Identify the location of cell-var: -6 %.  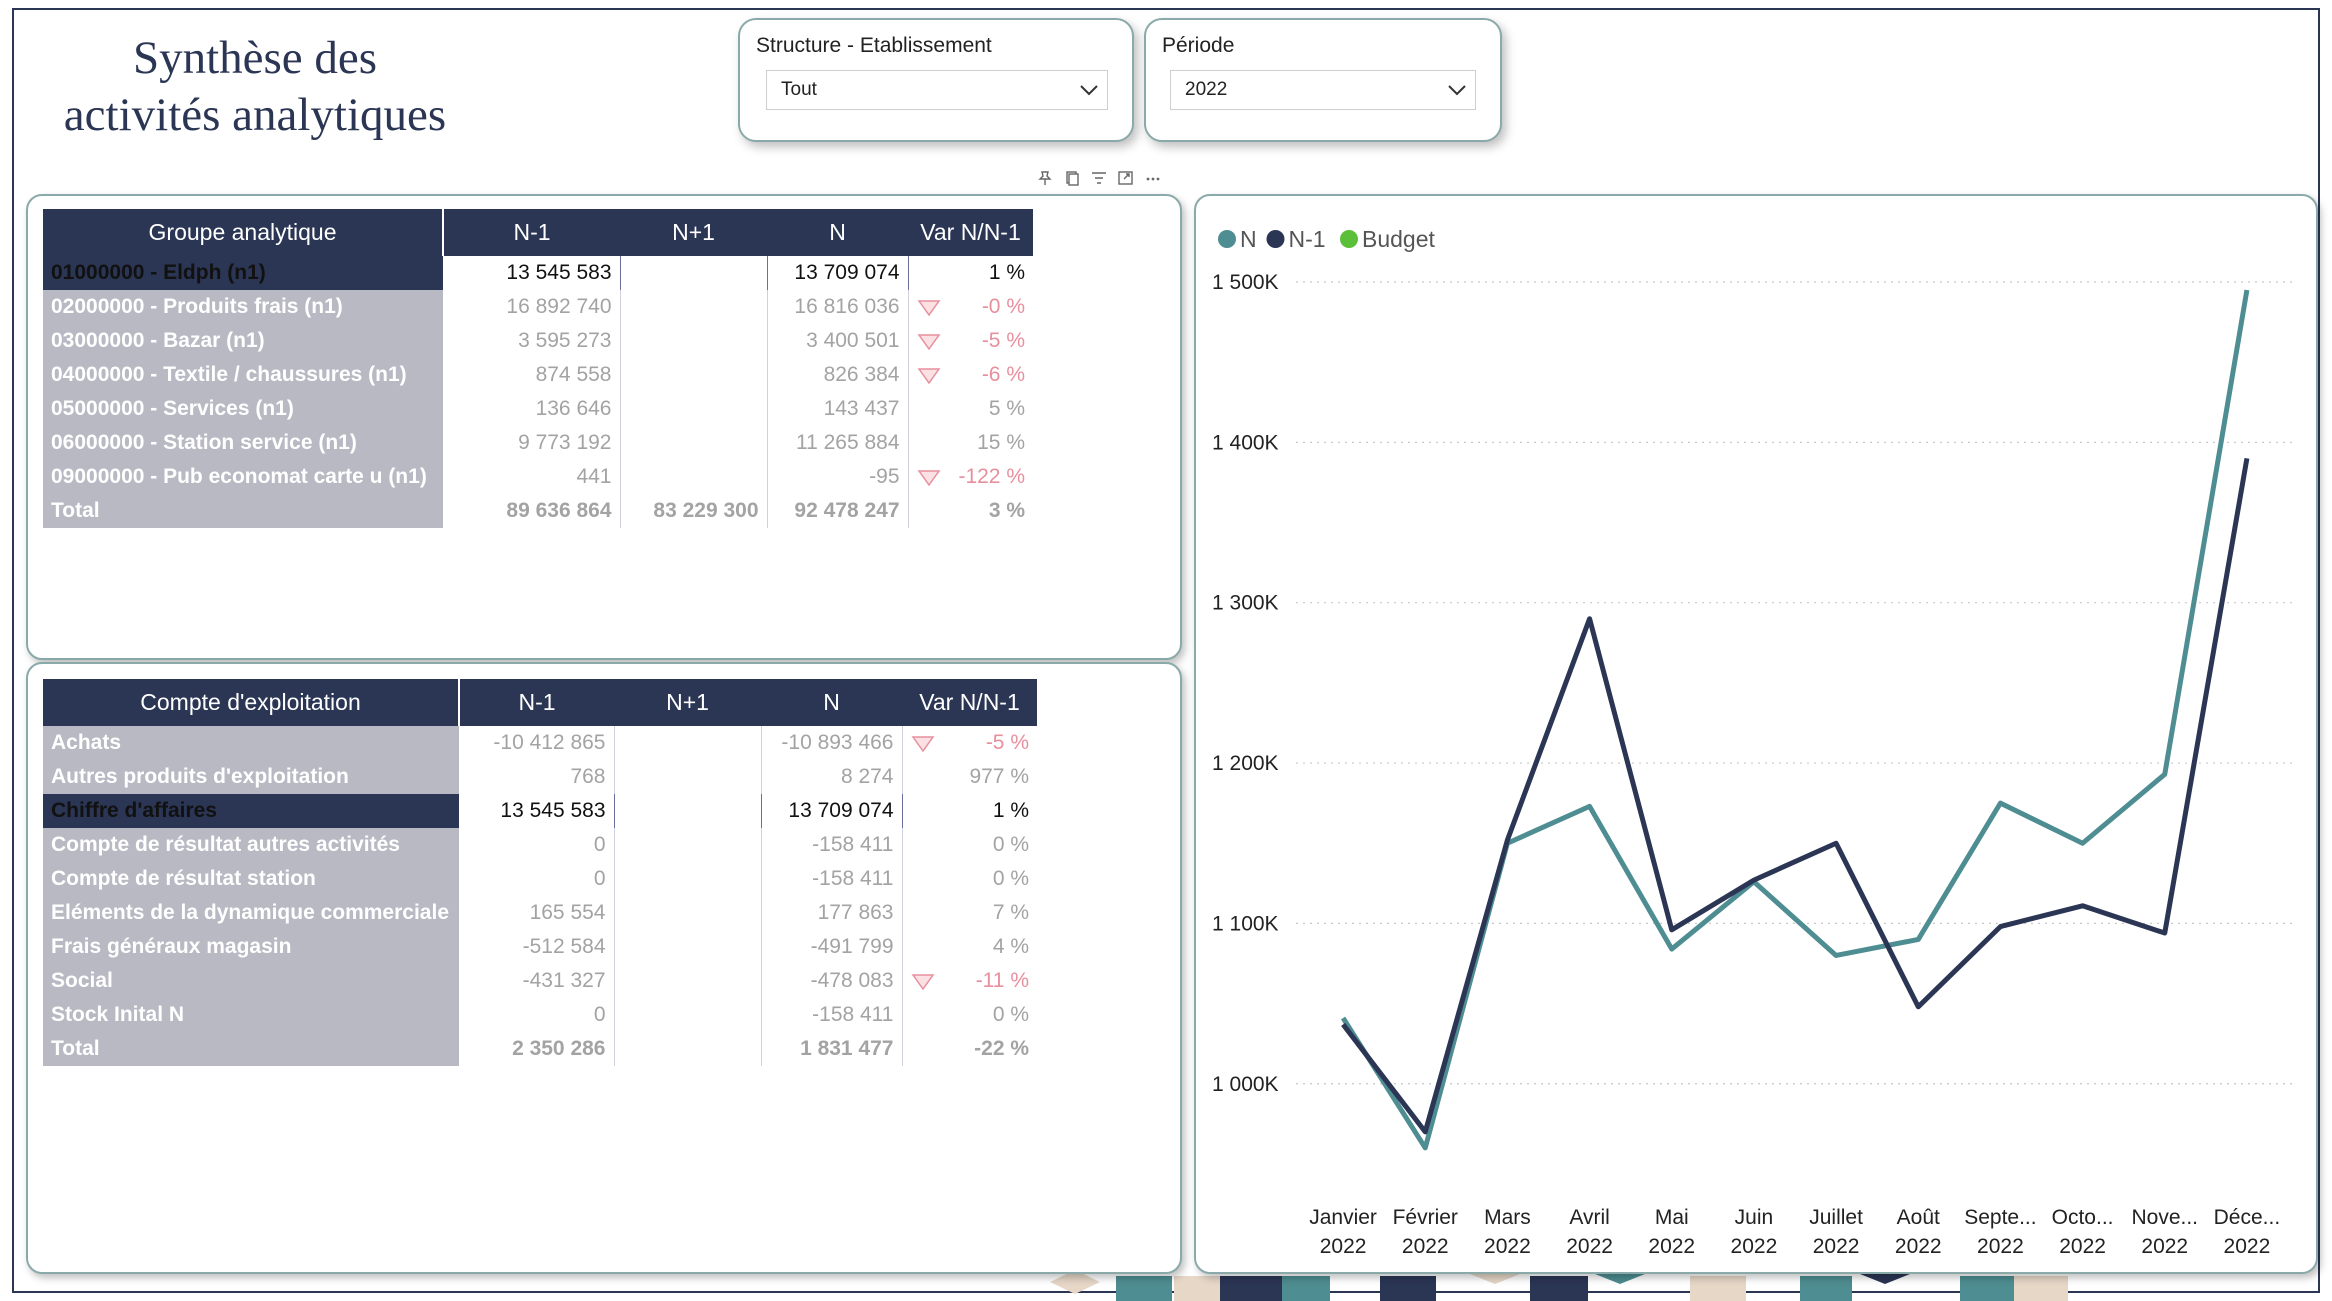
(970, 375).